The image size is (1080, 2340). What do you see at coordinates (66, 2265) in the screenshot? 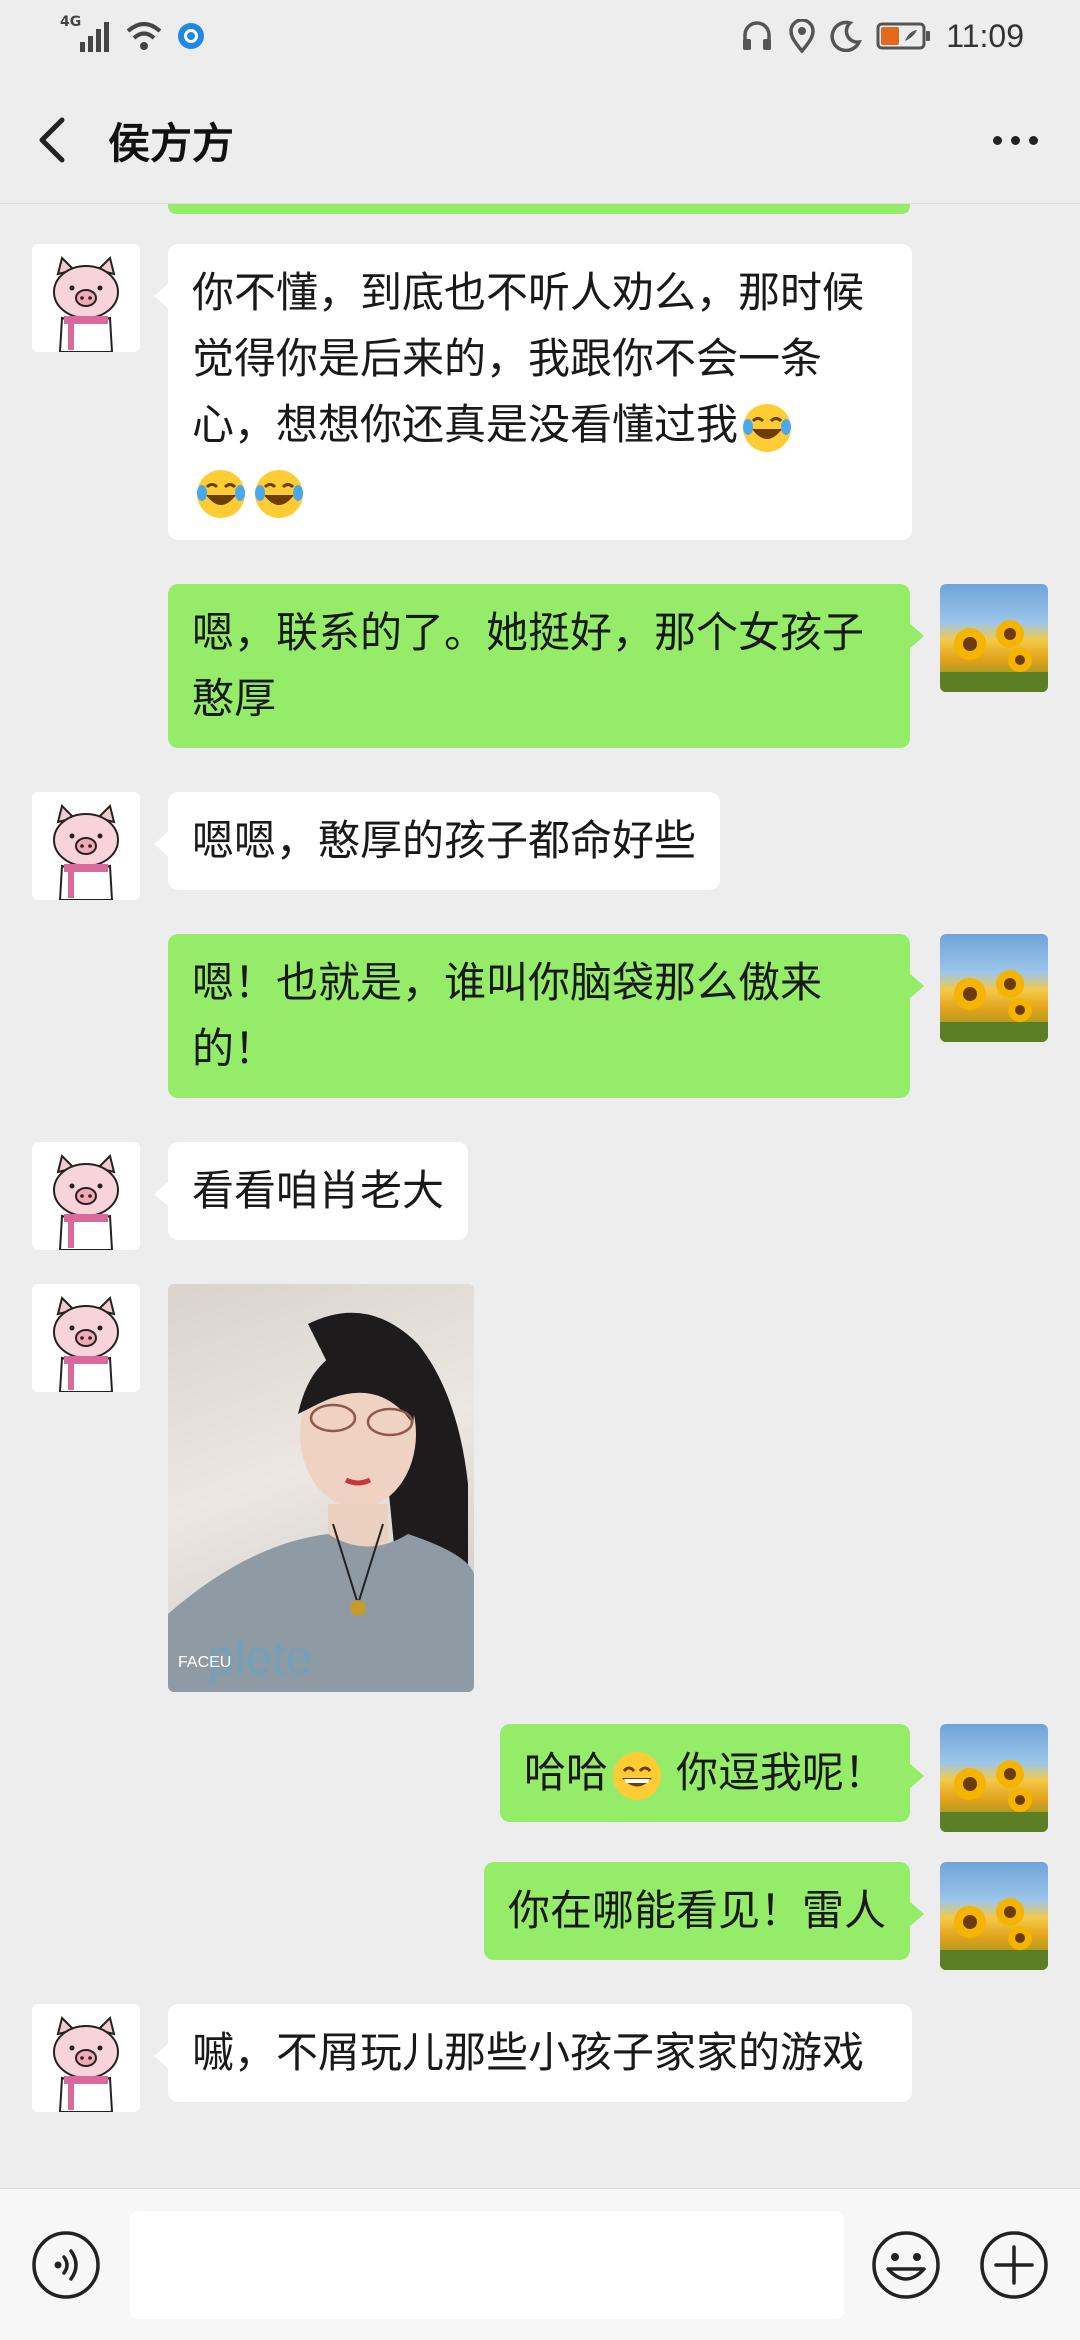
I see `voice-input-icon` at bounding box center [66, 2265].